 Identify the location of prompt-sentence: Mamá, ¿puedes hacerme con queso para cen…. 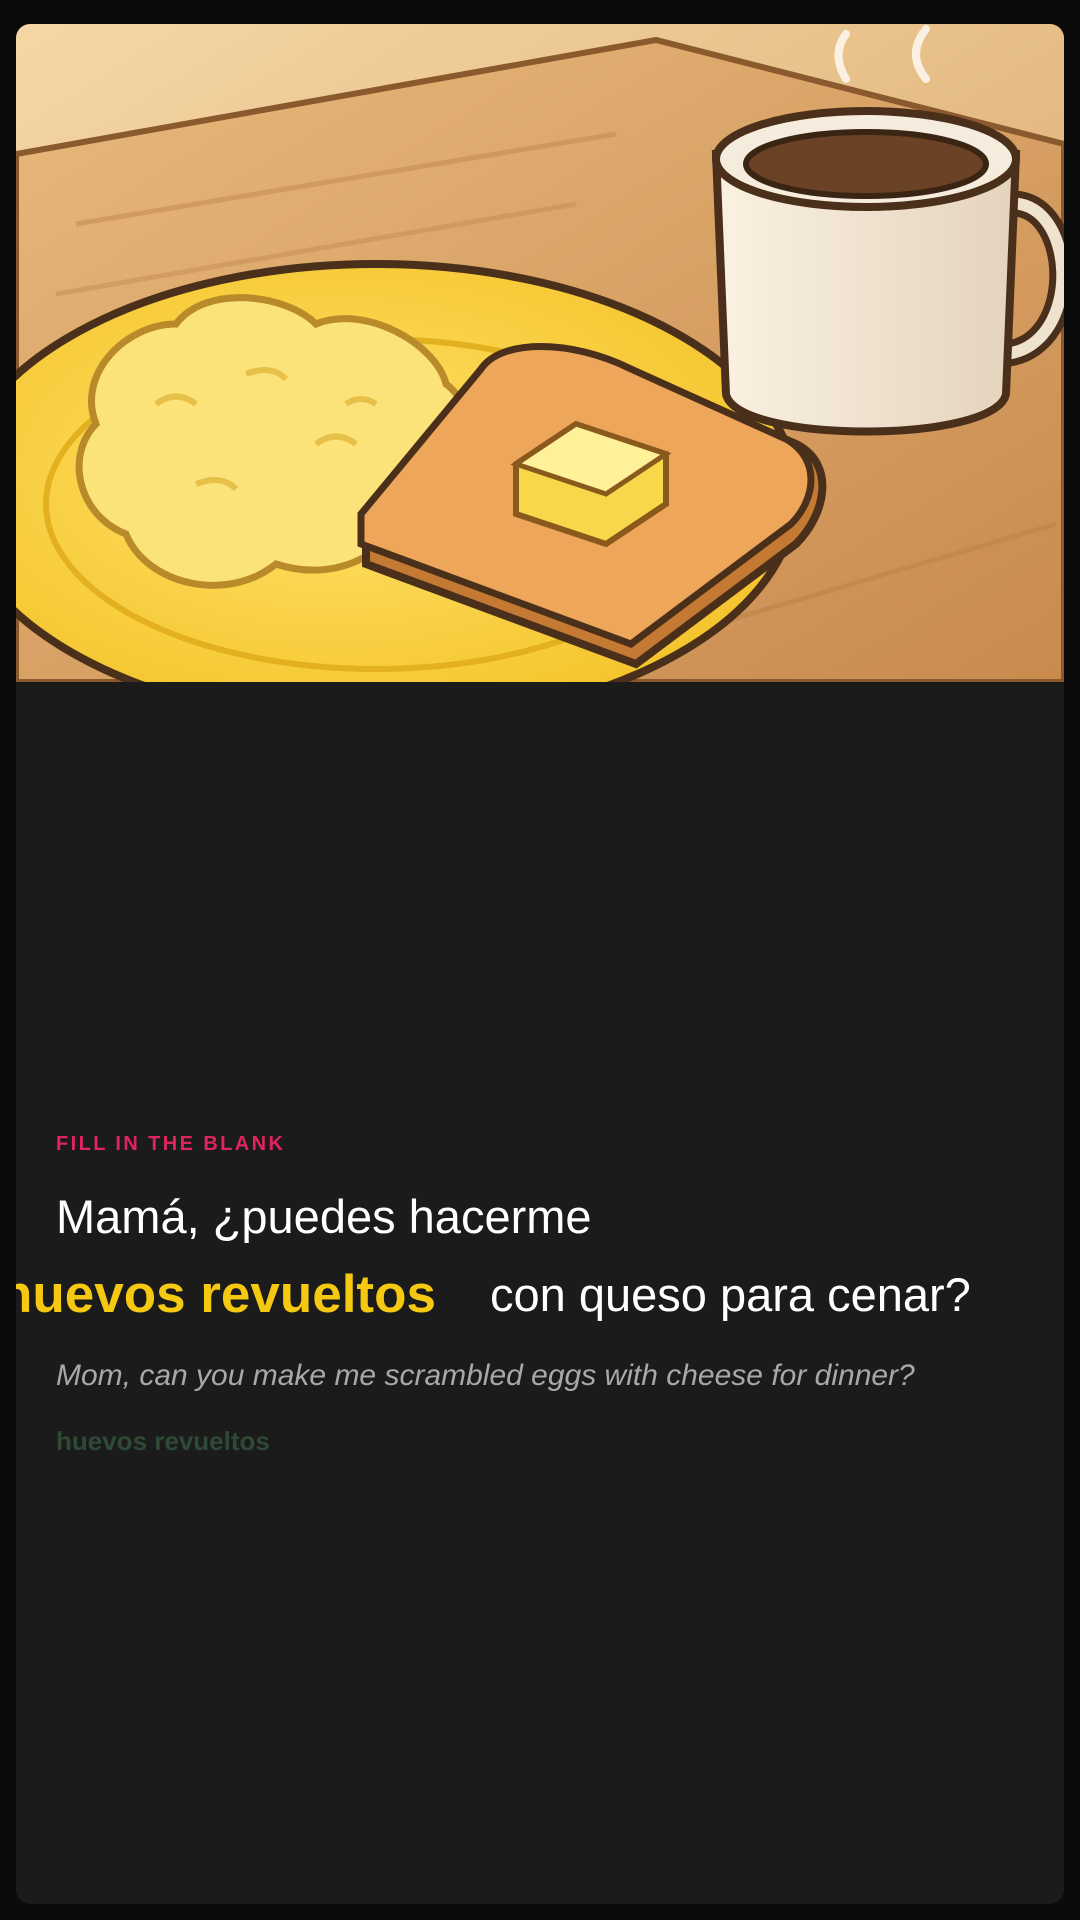
(526, 1256).